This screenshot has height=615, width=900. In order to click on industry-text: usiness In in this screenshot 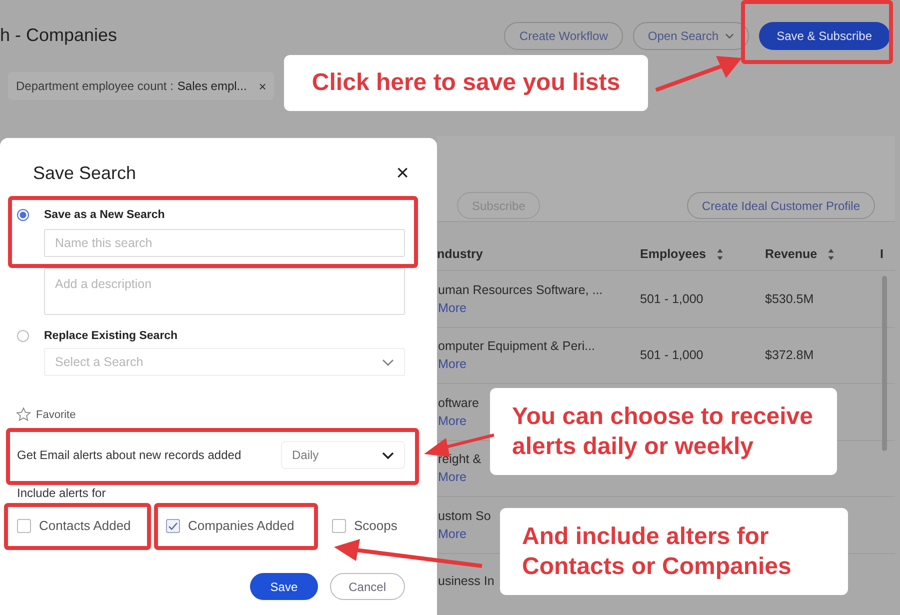, I will do `click(466, 581)`.